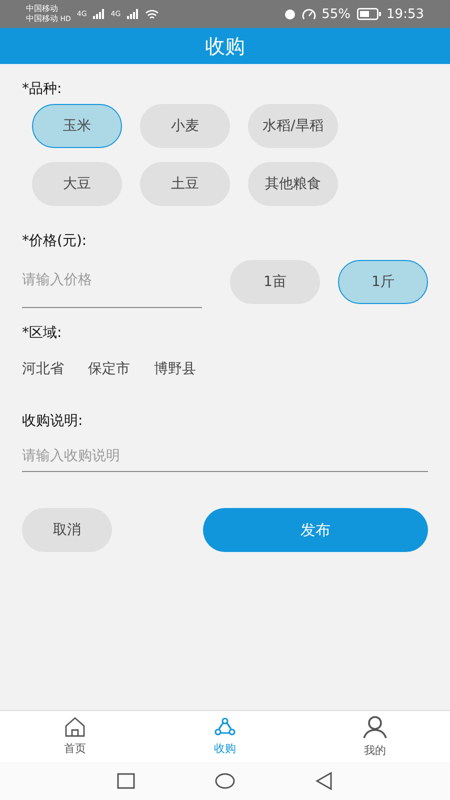 The width and height of the screenshot is (450, 800). What do you see at coordinates (405, 14) in the screenshot?
I see `clock-time: 19:53` at bounding box center [405, 14].